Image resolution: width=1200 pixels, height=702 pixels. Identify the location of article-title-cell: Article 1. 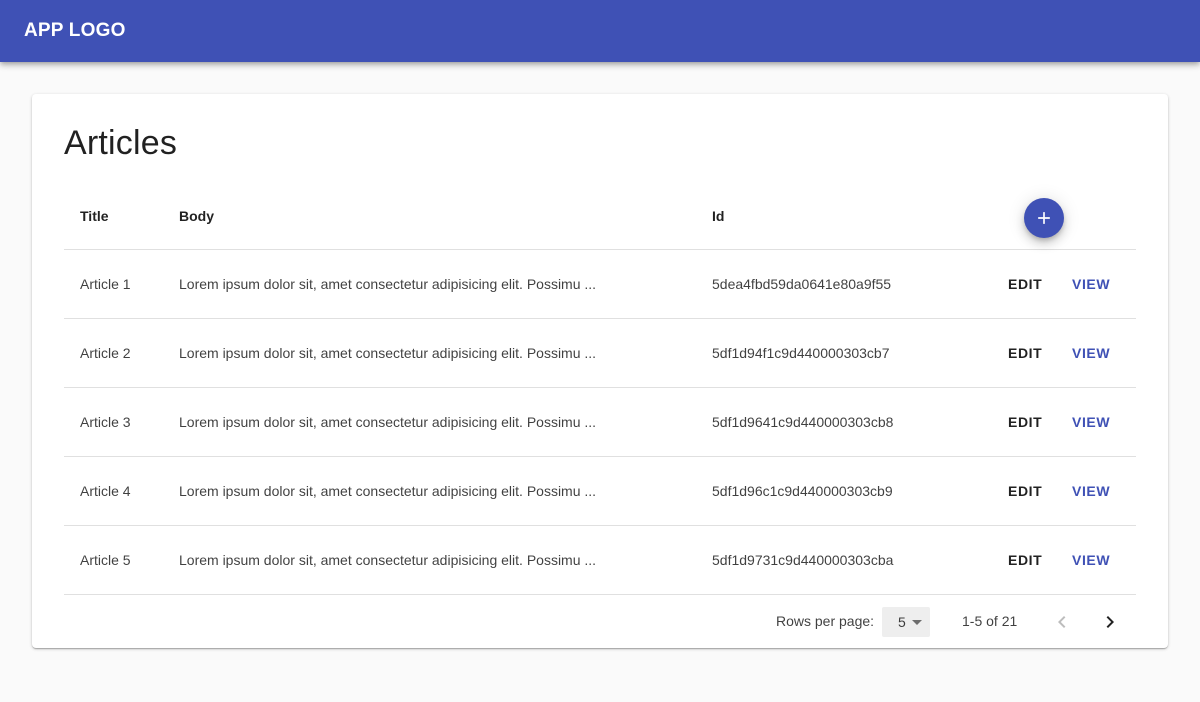
(105, 284).